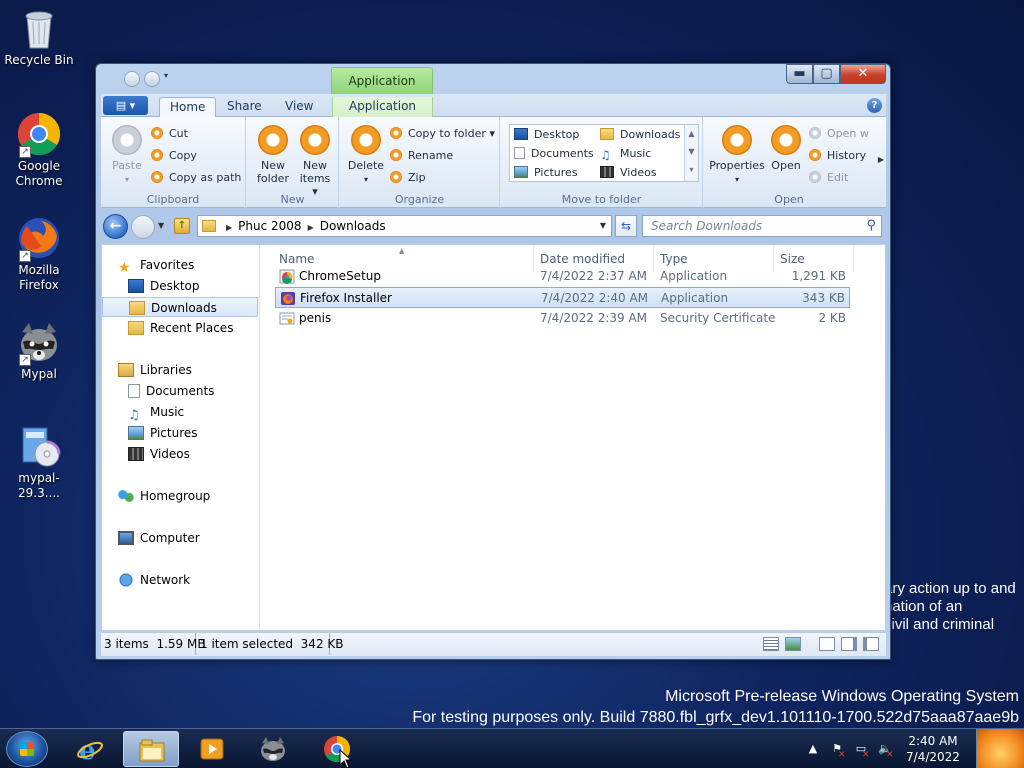 The width and height of the screenshot is (1024, 768). I want to click on rename-button: Rename, so click(421, 156).